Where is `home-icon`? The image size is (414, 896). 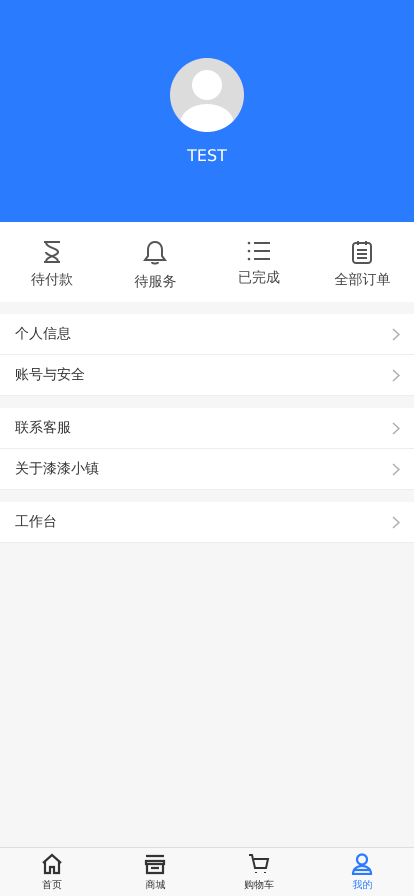
home-icon is located at coordinates (51, 863).